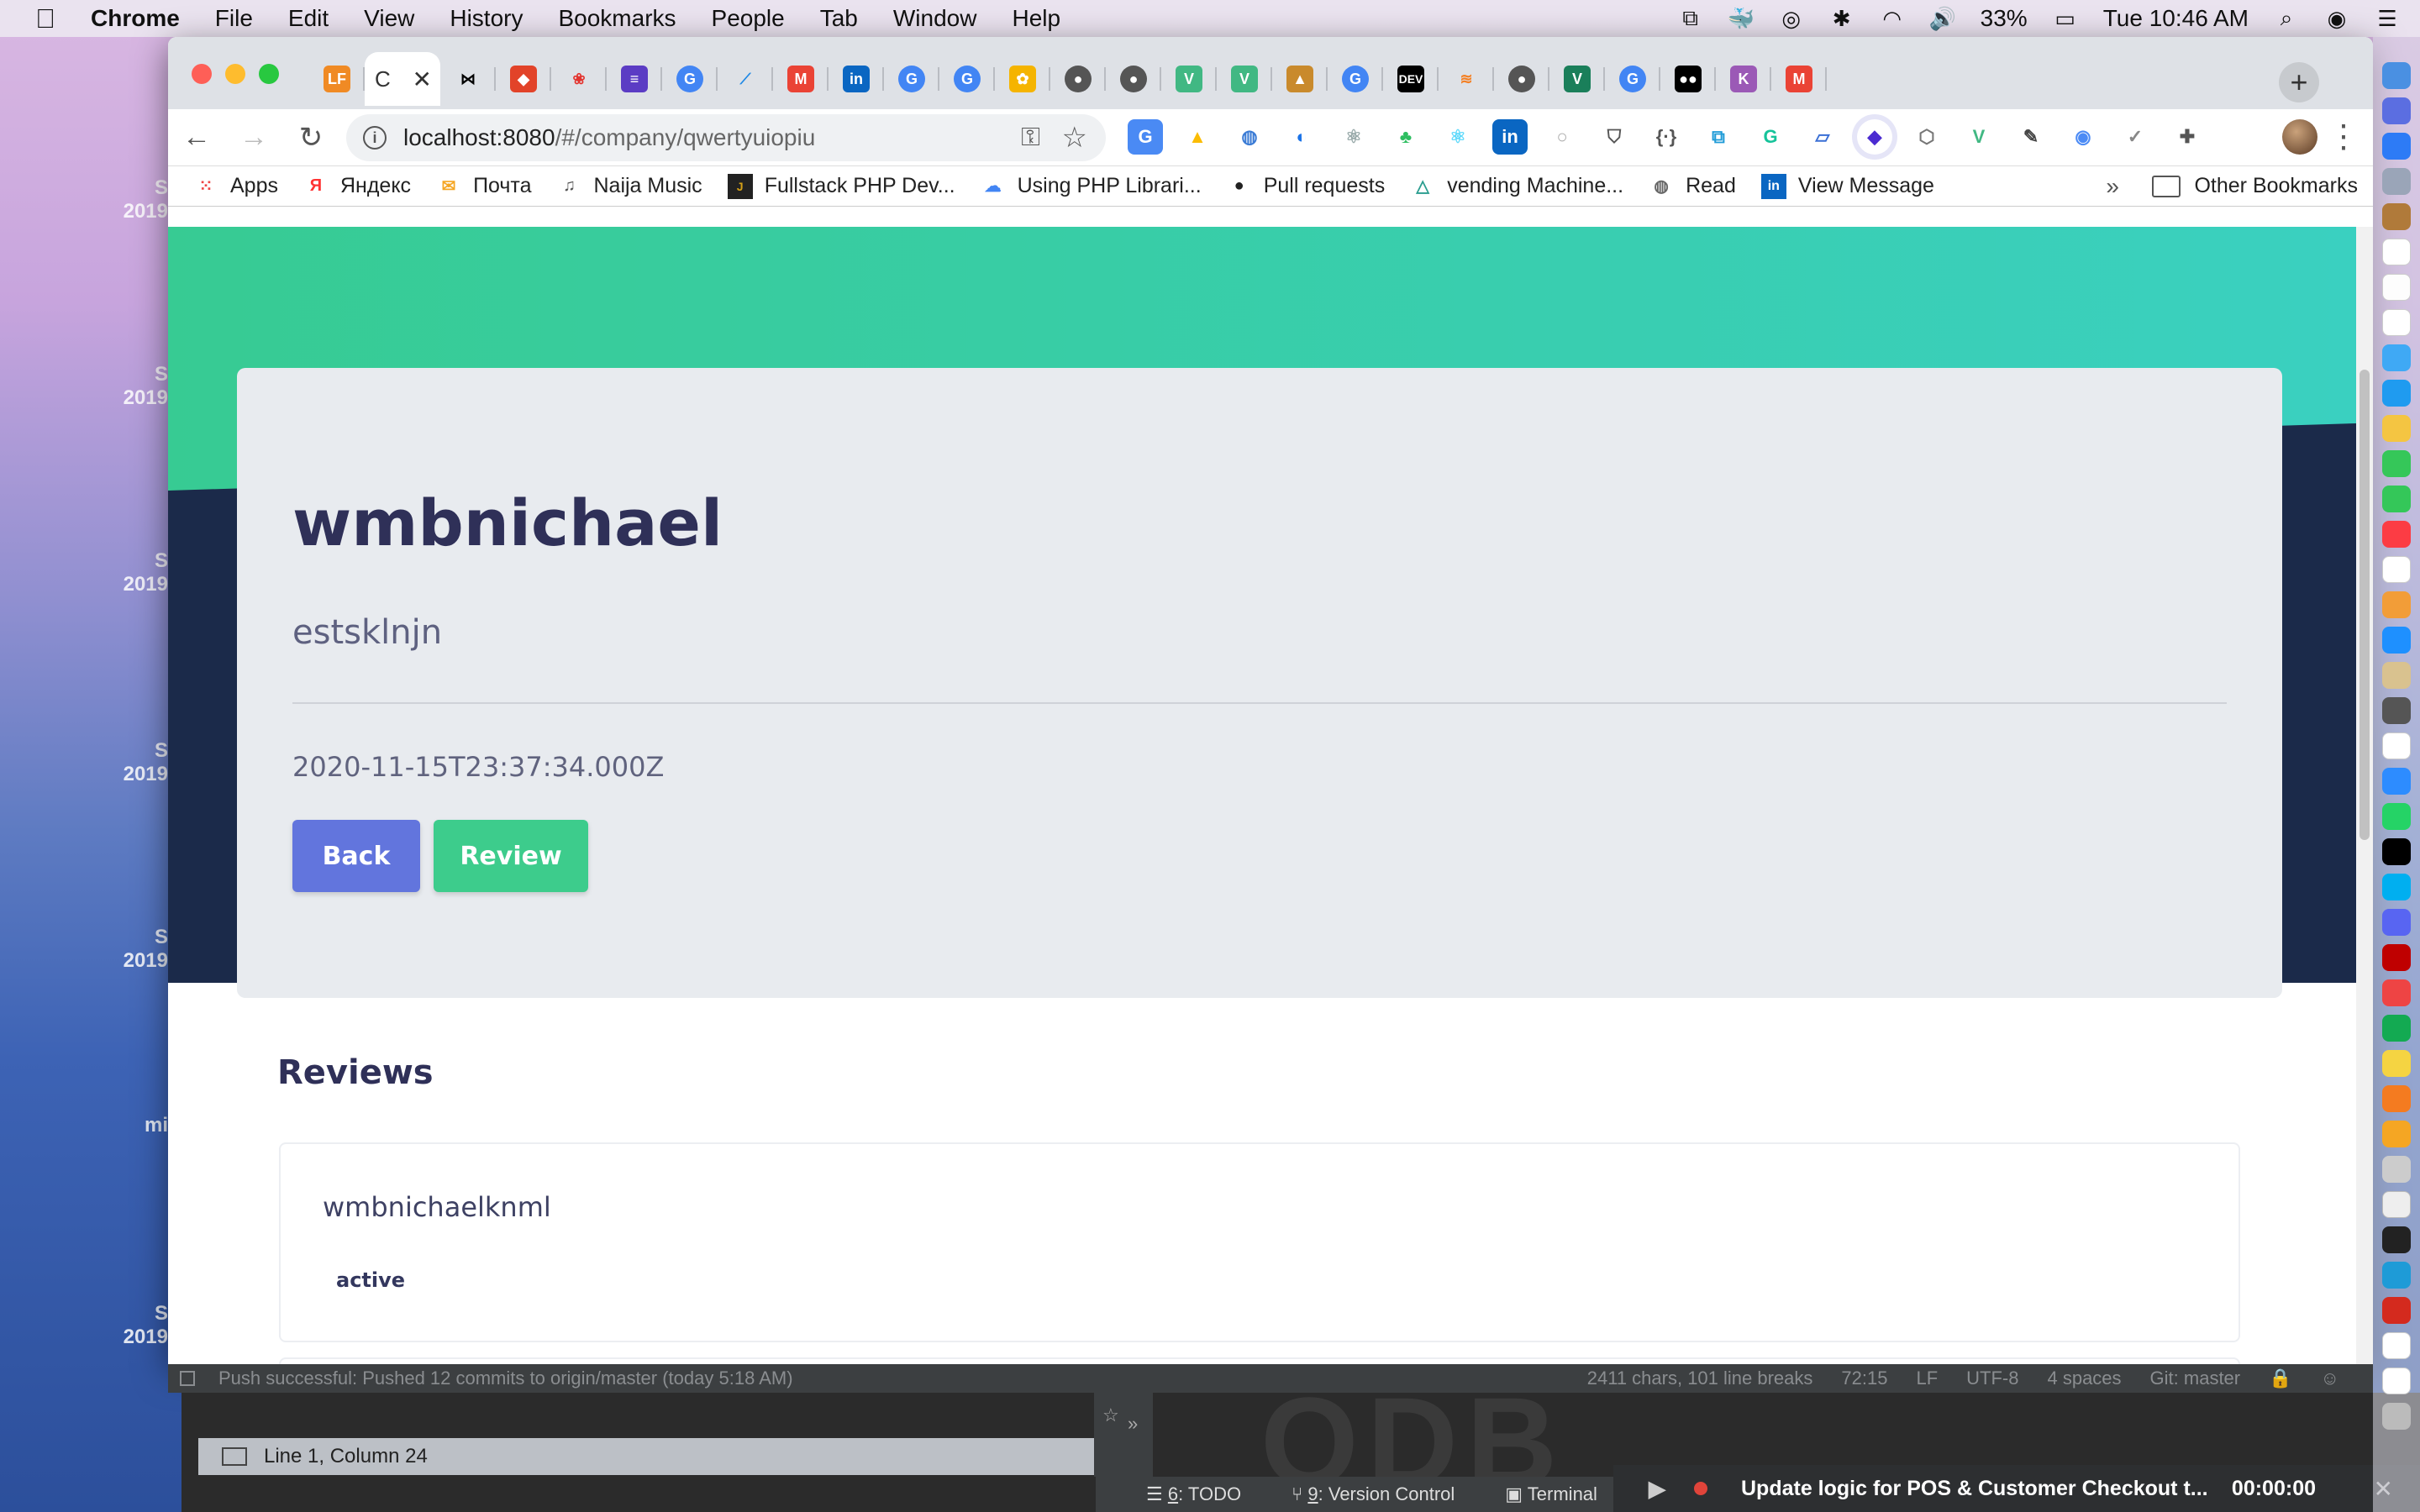  Describe the element at coordinates (2176, 18) in the screenshot. I see `clock: Tue 10:46 AM` at that location.